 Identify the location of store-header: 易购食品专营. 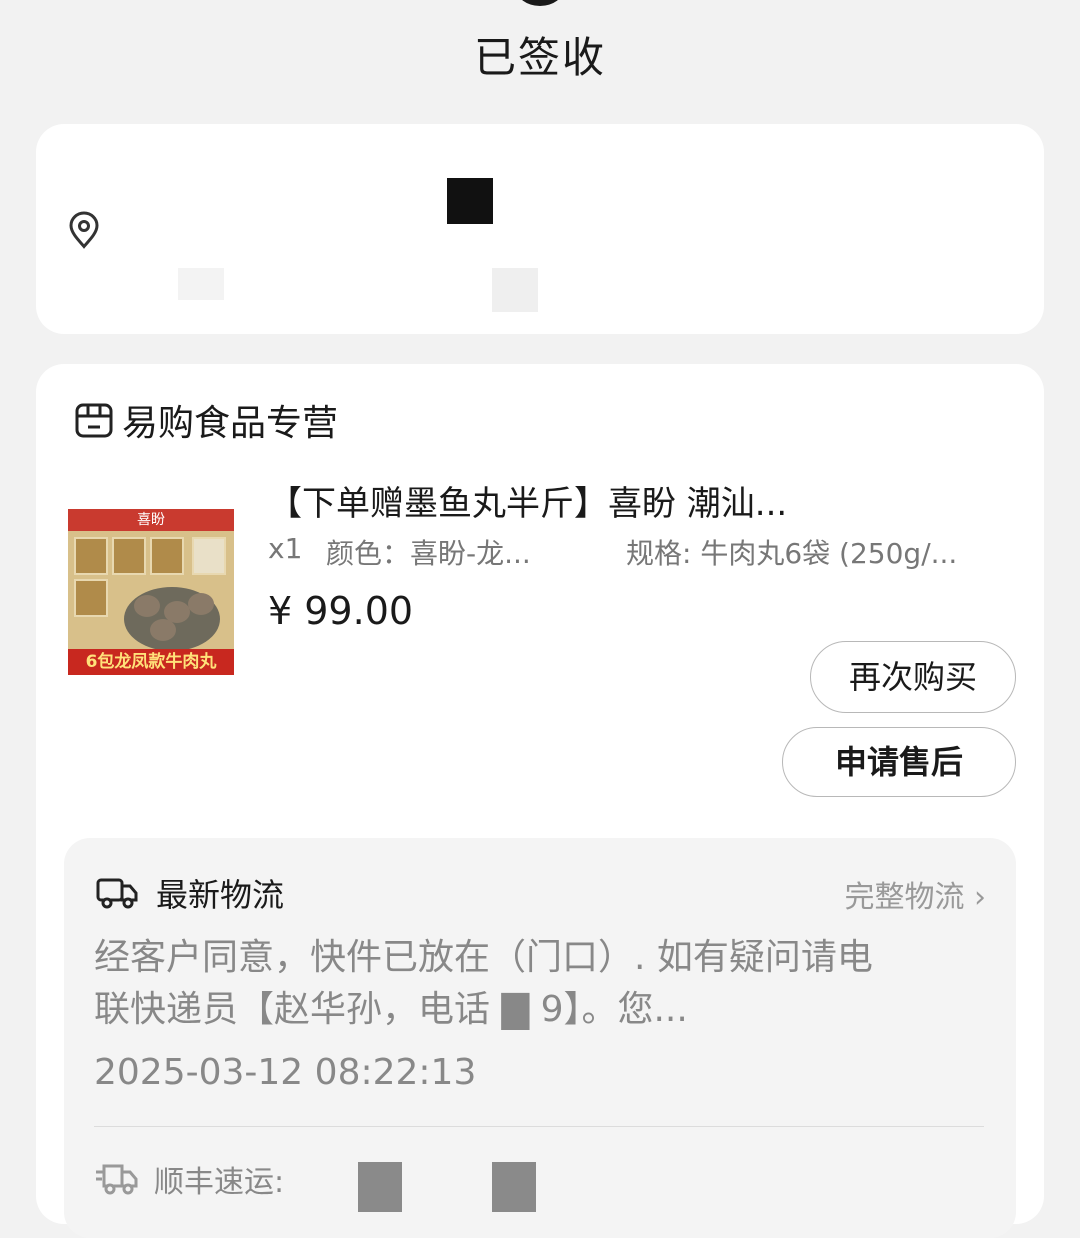
(206, 420).